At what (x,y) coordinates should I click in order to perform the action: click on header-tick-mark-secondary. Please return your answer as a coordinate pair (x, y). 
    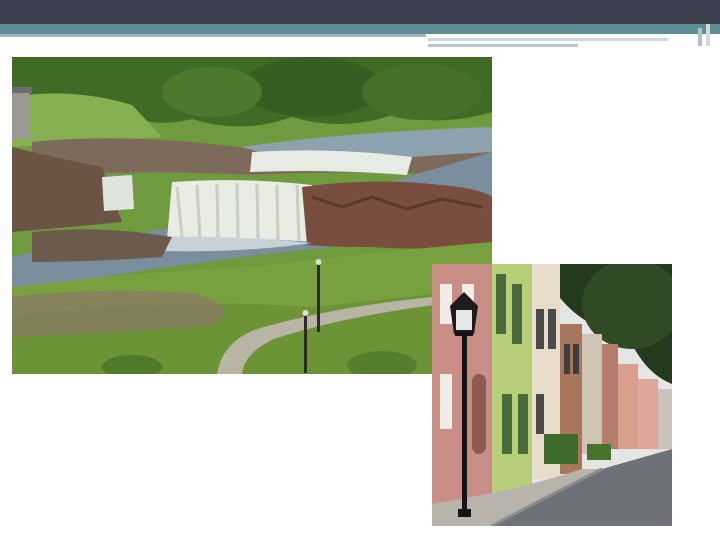
    Looking at the image, I should click on (708, 35).